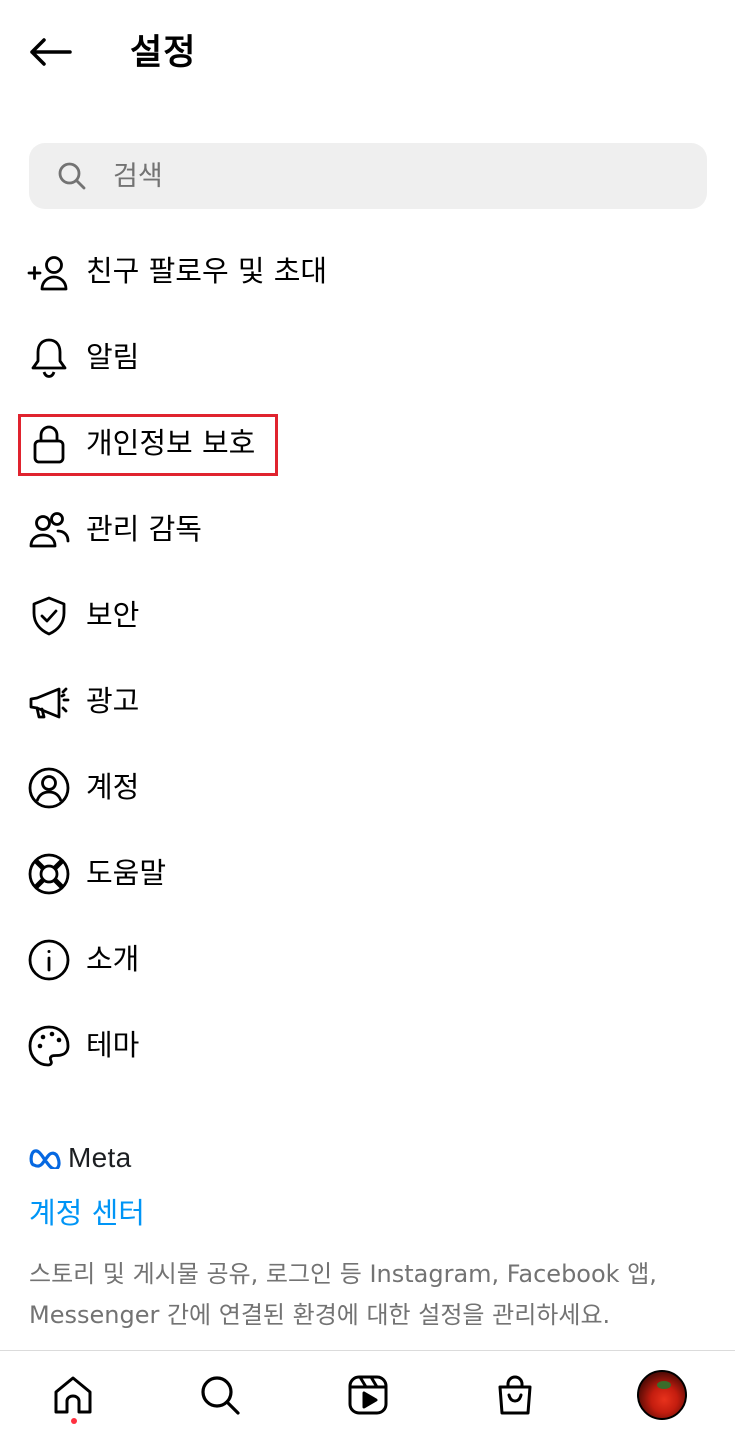  What do you see at coordinates (113, 701) in the screenshot?
I see `menu-item-label: 광고` at bounding box center [113, 701].